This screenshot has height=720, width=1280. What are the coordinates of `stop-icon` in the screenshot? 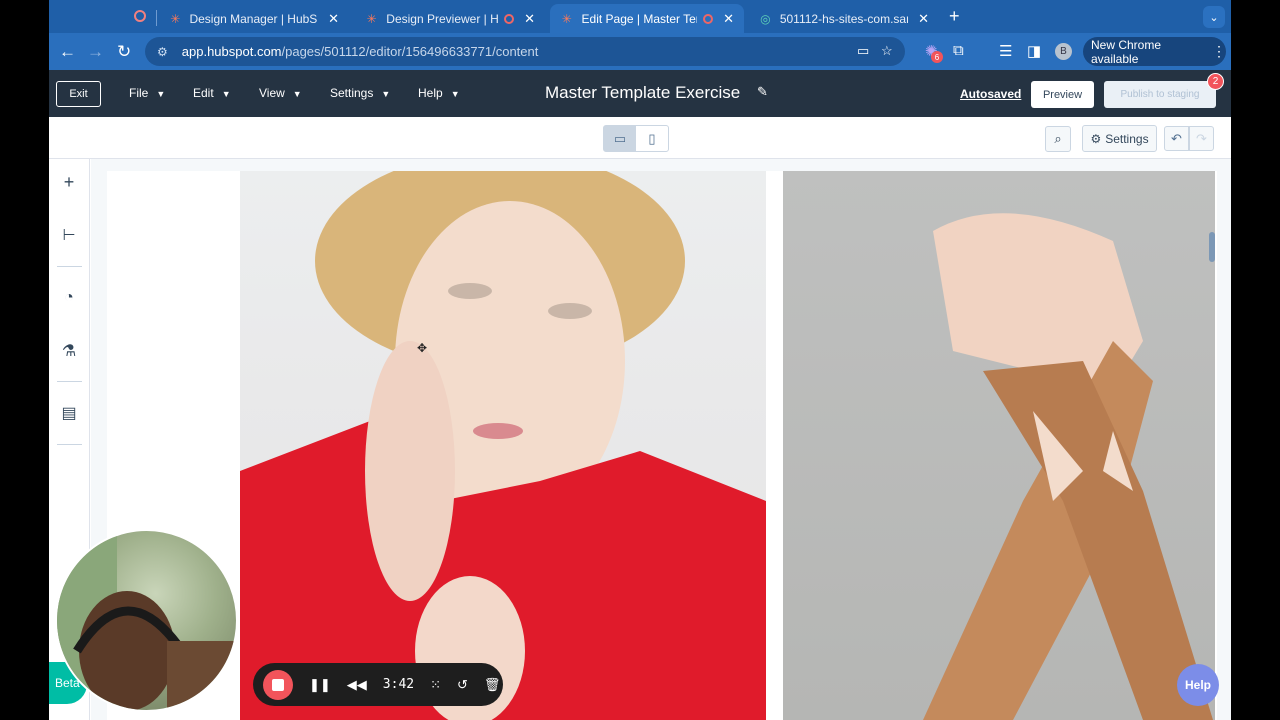 It's located at (278, 684).